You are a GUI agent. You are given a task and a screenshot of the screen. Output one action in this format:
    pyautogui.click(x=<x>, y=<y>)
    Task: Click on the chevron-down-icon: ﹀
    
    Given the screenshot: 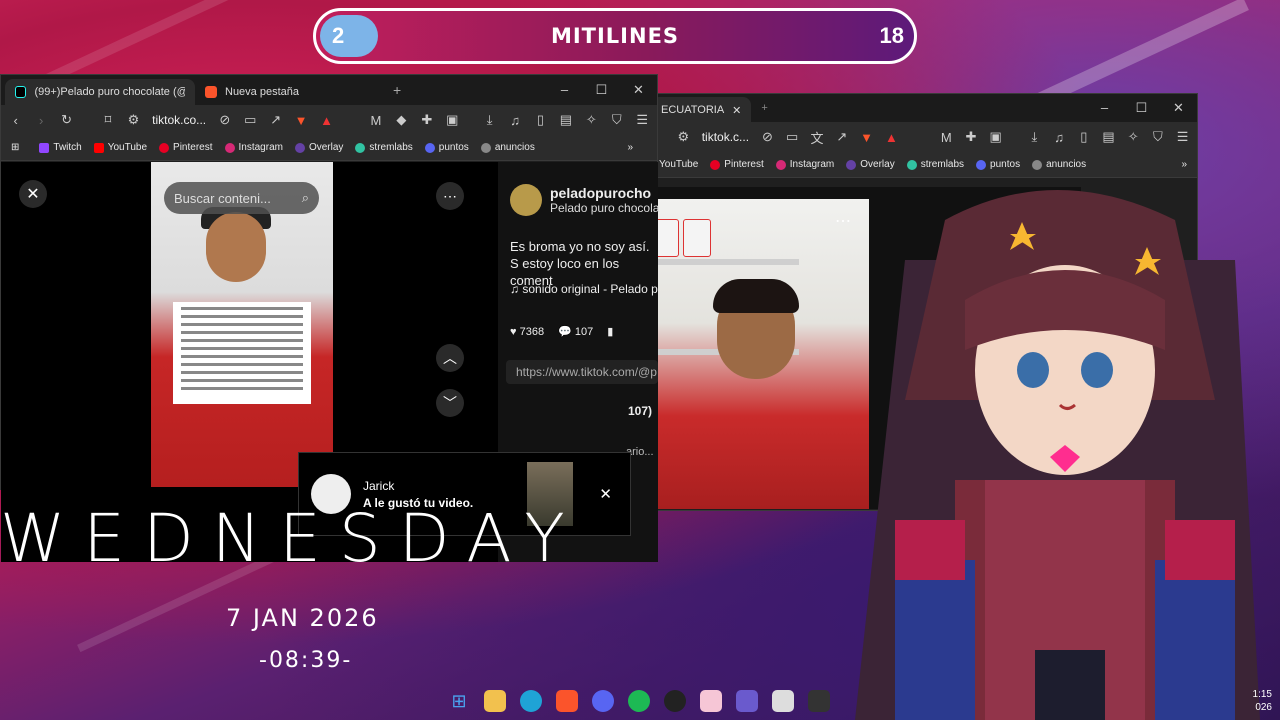 What is the action you would take?
    pyautogui.click(x=450, y=403)
    